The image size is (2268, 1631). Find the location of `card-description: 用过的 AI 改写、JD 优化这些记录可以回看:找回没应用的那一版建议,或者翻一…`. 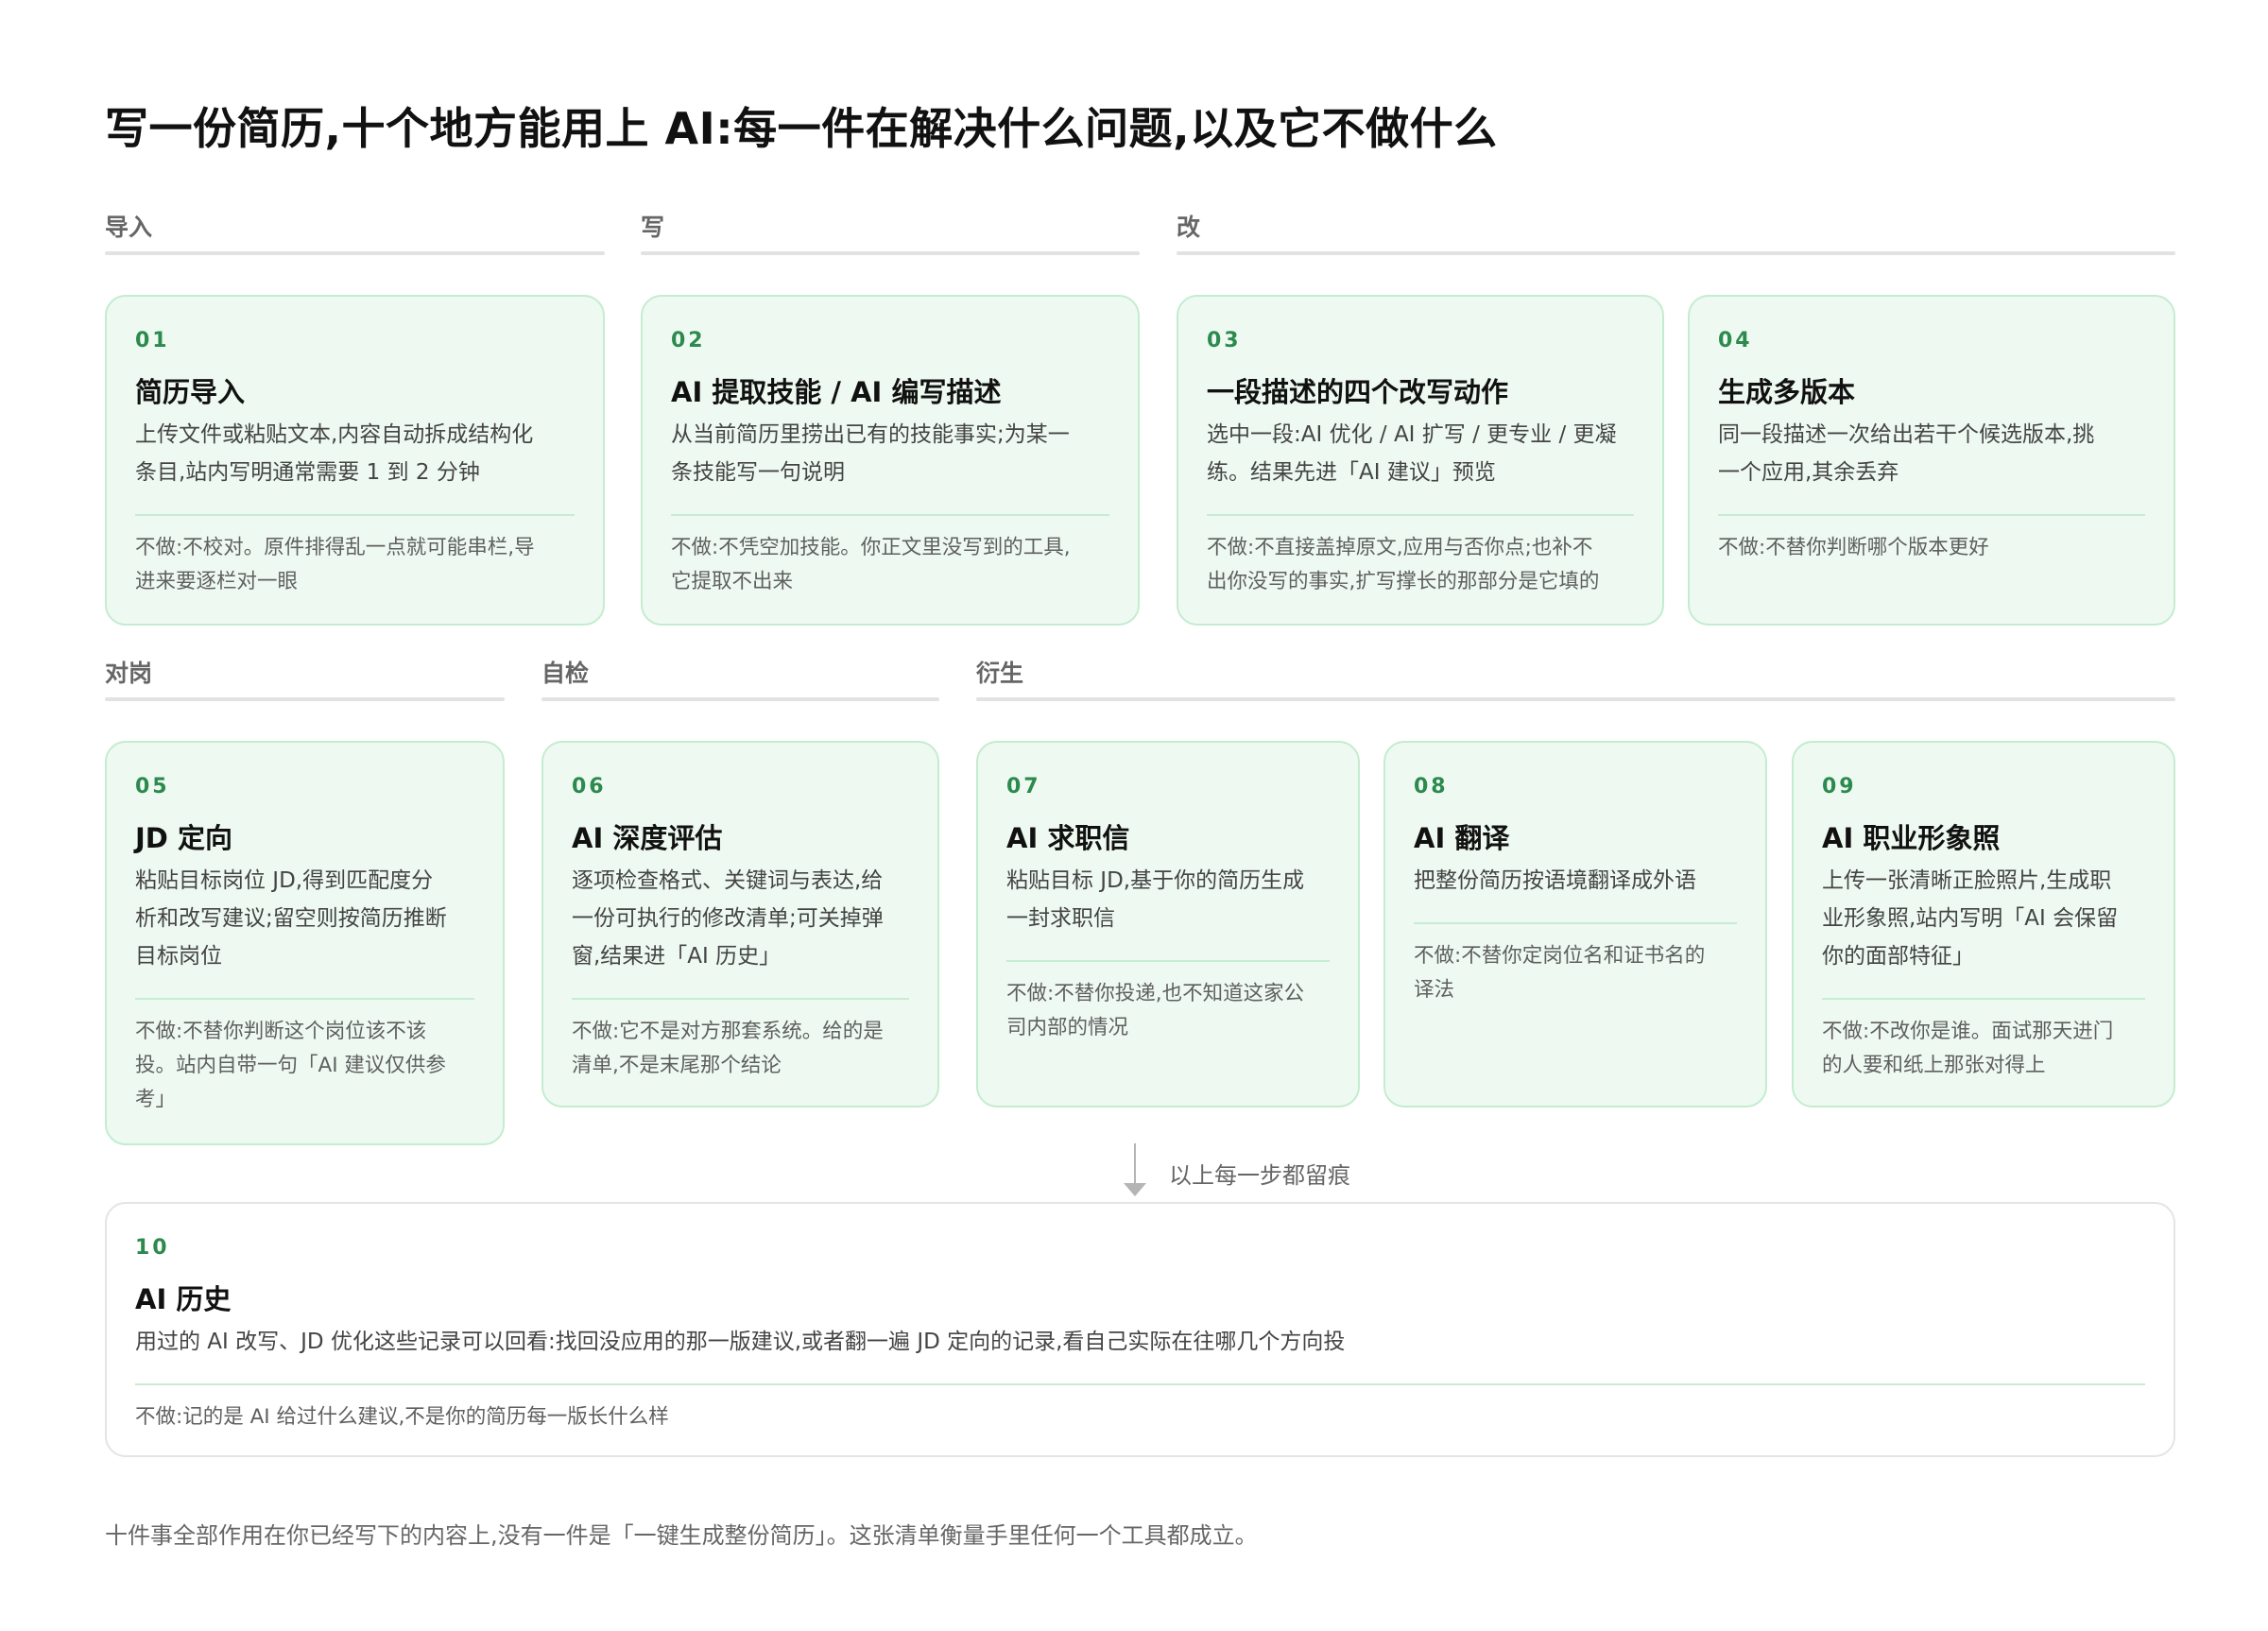

card-description: 用过的 AI 改写、JD 优化这些记录可以回看:找回没应用的那一版建议,或者翻一… is located at coordinates (740, 1342).